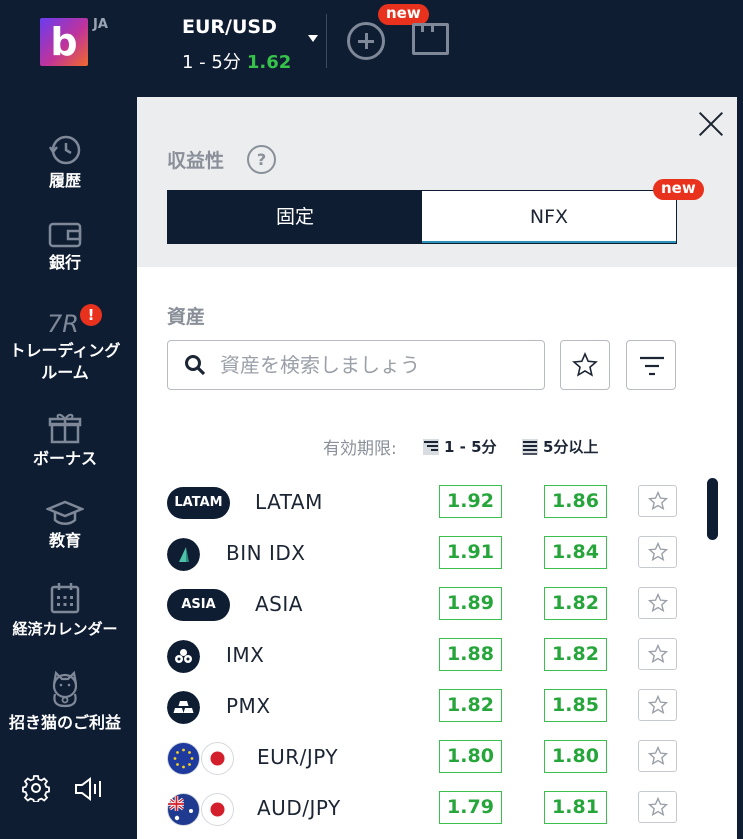 Image resolution: width=743 pixels, height=839 pixels. I want to click on current-asset-info: 1 - 5分 1.62, so click(236, 61).